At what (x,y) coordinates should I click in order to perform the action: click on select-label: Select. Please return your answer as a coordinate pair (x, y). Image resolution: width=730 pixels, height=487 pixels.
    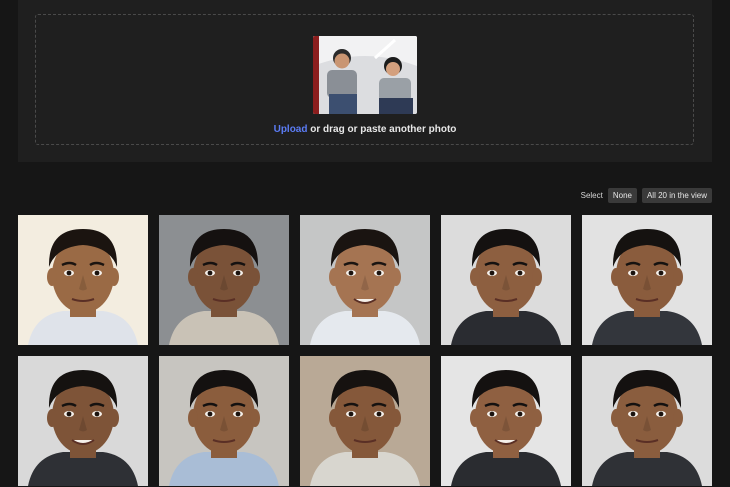
    Looking at the image, I should click on (591, 195).